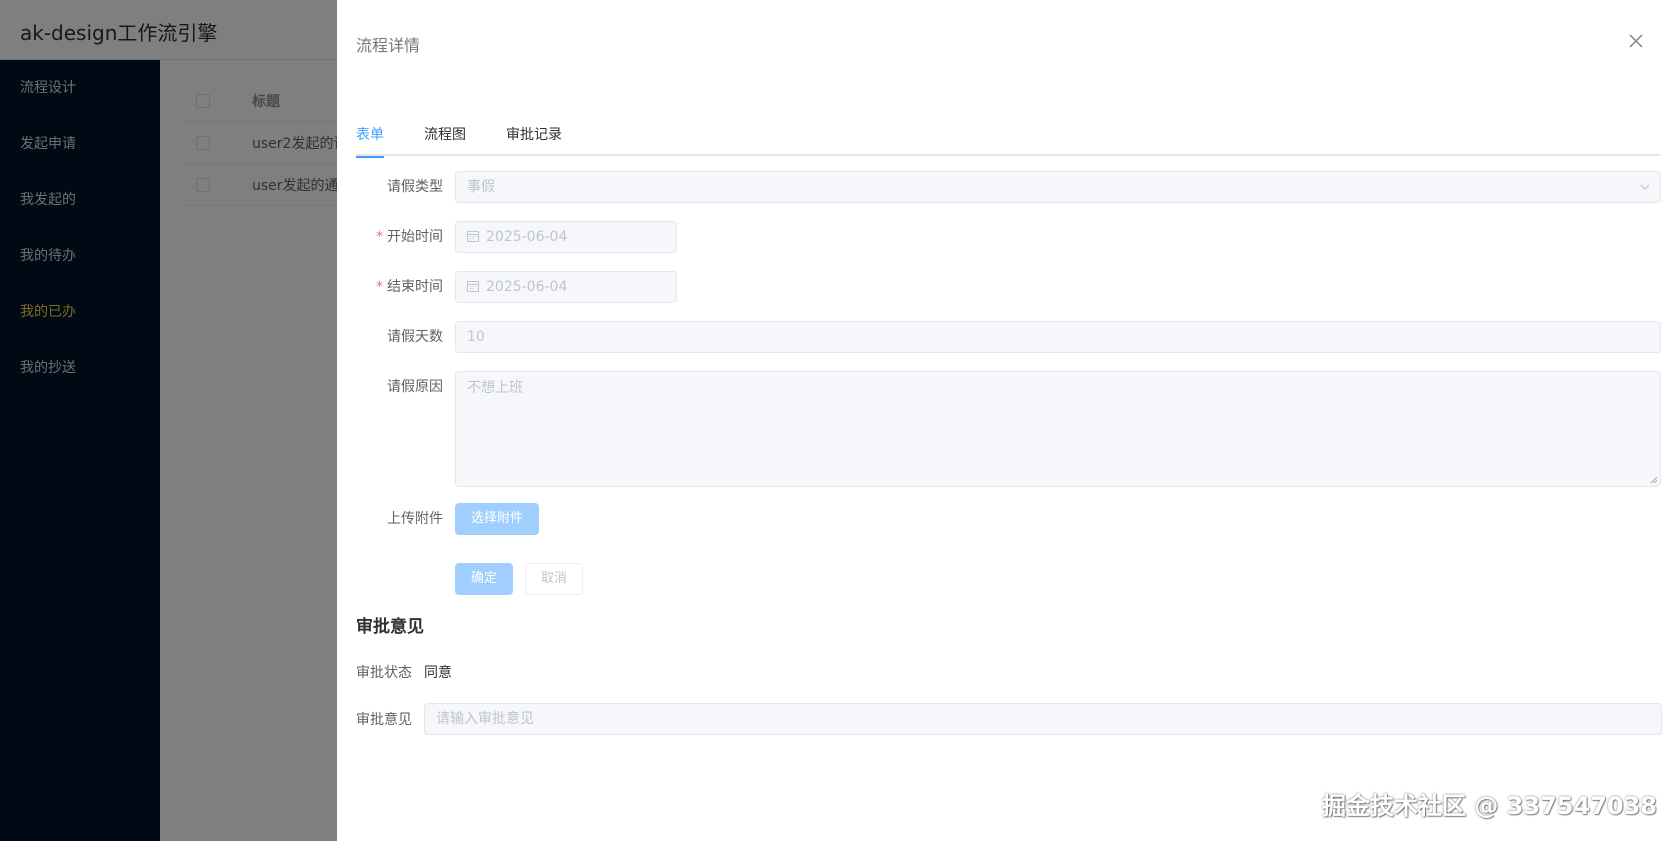 This screenshot has height=841, width=1679. What do you see at coordinates (384, 720) in the screenshot?
I see `approval-comment-label: 审批意见` at bounding box center [384, 720].